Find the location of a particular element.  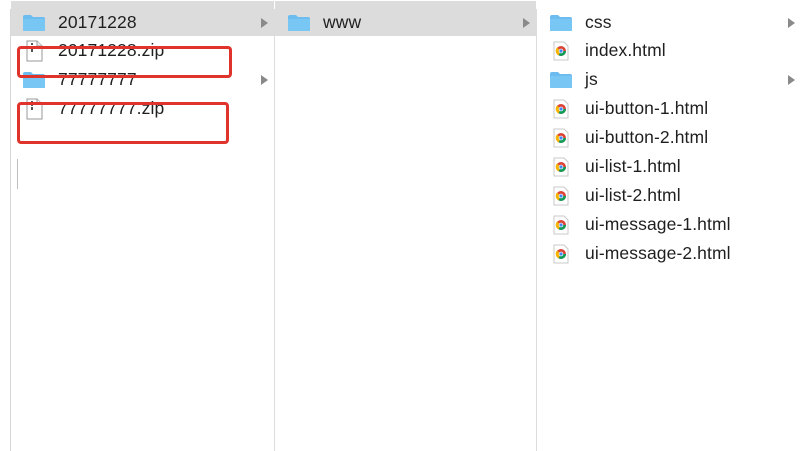

list-item-file-ui-list-2: ui-list-2.html is located at coordinates (668, 195).